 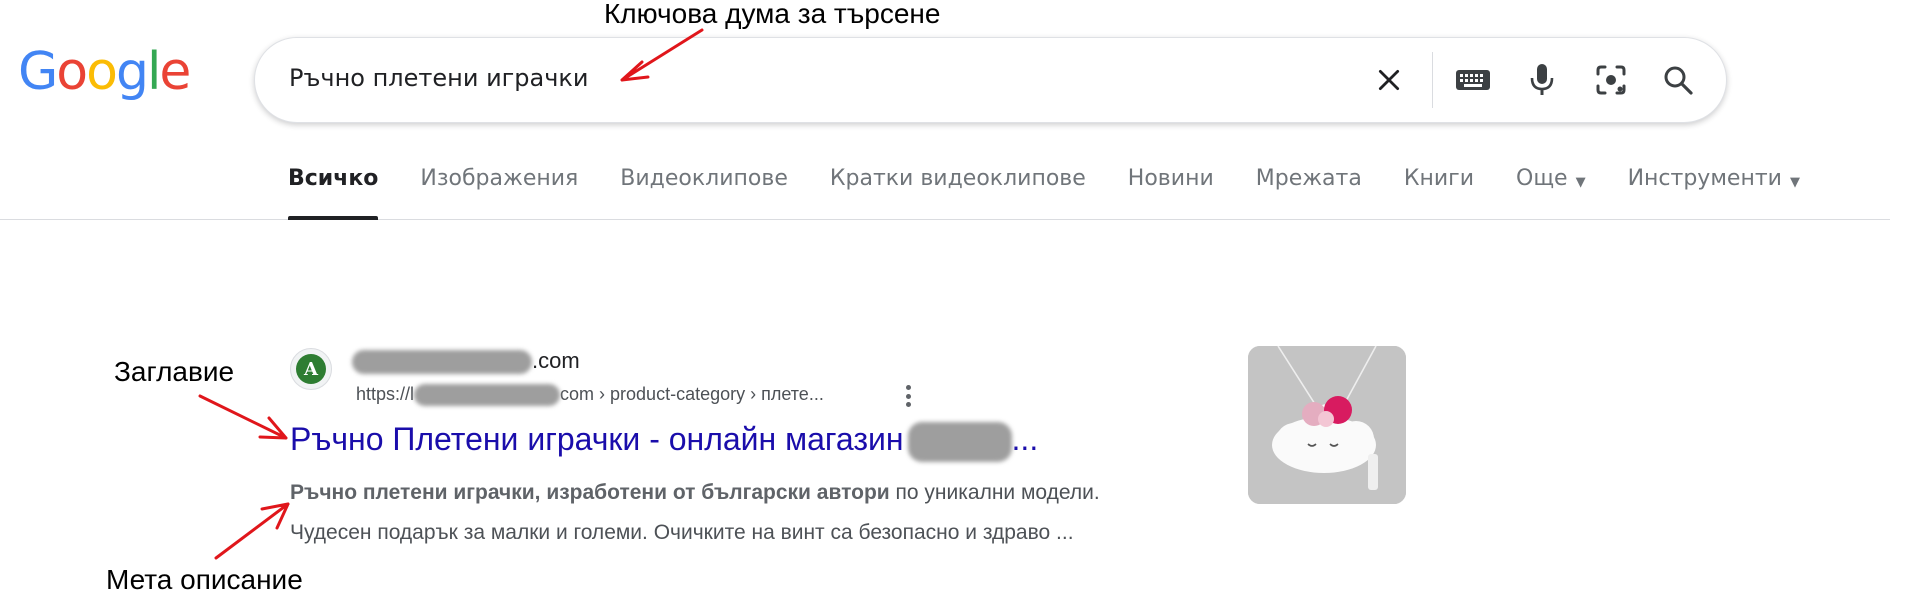 What do you see at coordinates (959, 441) in the screenshot?
I see `redacted-title` at bounding box center [959, 441].